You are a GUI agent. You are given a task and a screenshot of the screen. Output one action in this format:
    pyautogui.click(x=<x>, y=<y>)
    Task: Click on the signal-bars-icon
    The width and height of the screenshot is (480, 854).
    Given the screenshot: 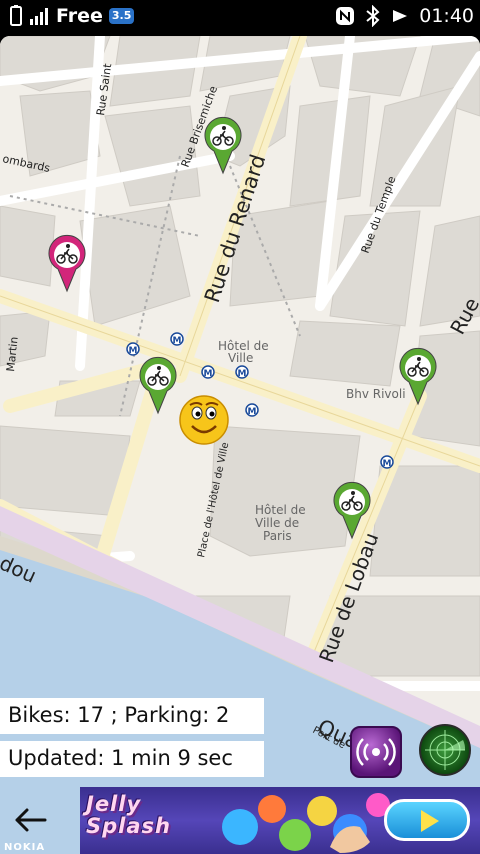 What is the action you would take?
    pyautogui.click(x=39, y=16)
    